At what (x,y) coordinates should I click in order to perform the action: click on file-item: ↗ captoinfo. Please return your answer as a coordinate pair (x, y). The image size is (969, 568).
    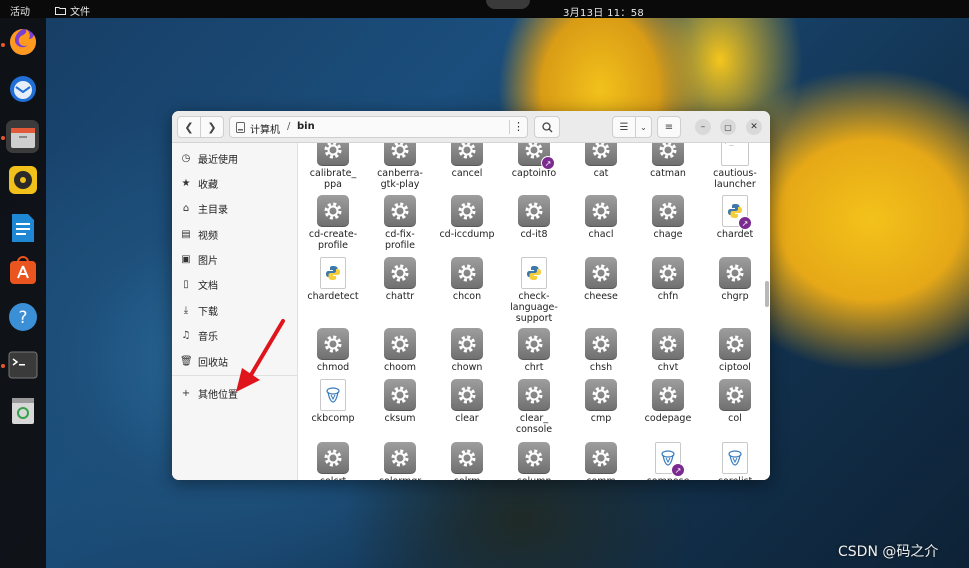
    Looking at the image, I should click on (534, 161).